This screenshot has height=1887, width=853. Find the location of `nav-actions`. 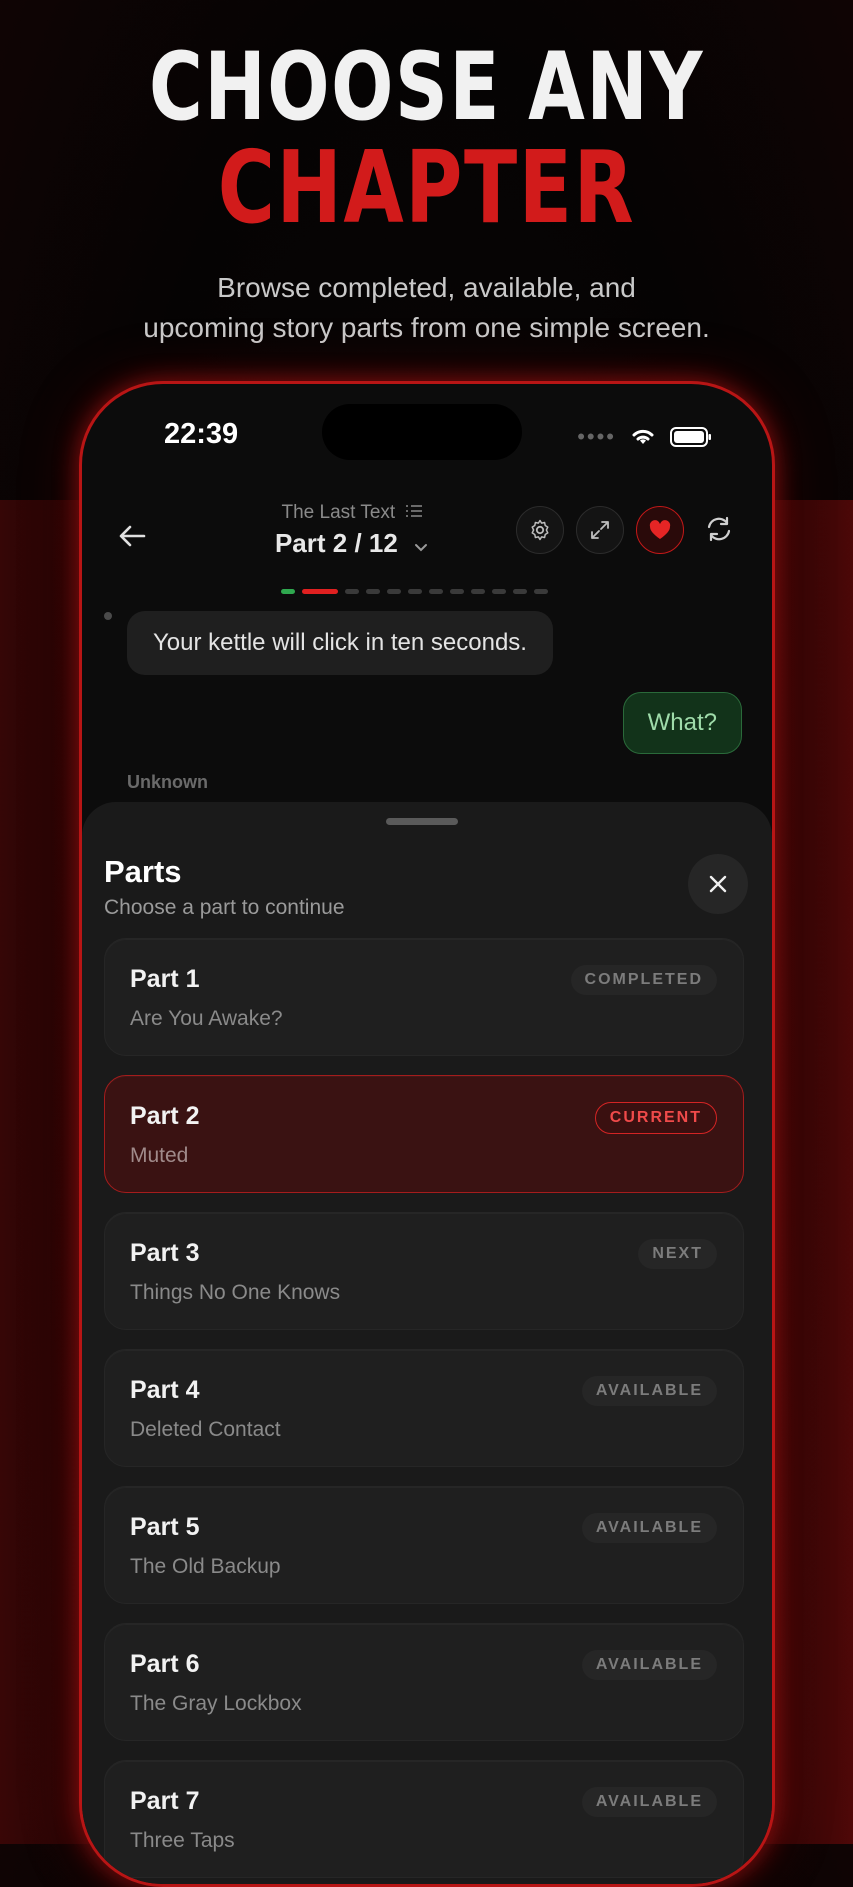

nav-actions is located at coordinates (629, 530).